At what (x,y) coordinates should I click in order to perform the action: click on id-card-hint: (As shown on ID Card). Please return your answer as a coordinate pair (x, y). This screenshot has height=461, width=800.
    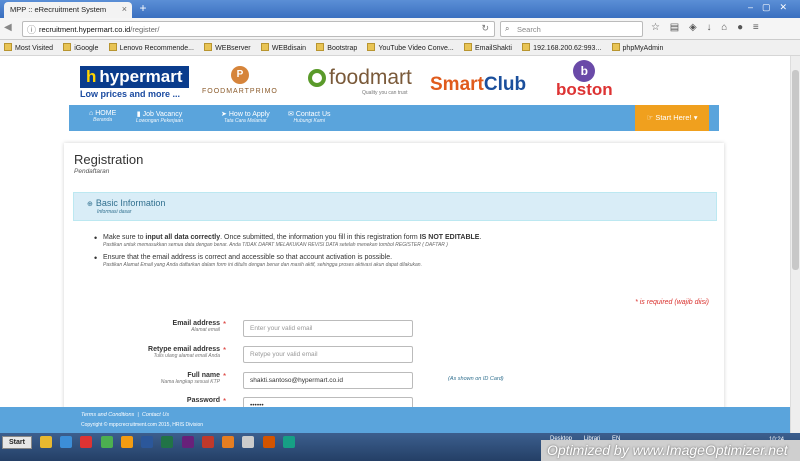
    Looking at the image, I should click on (476, 379).